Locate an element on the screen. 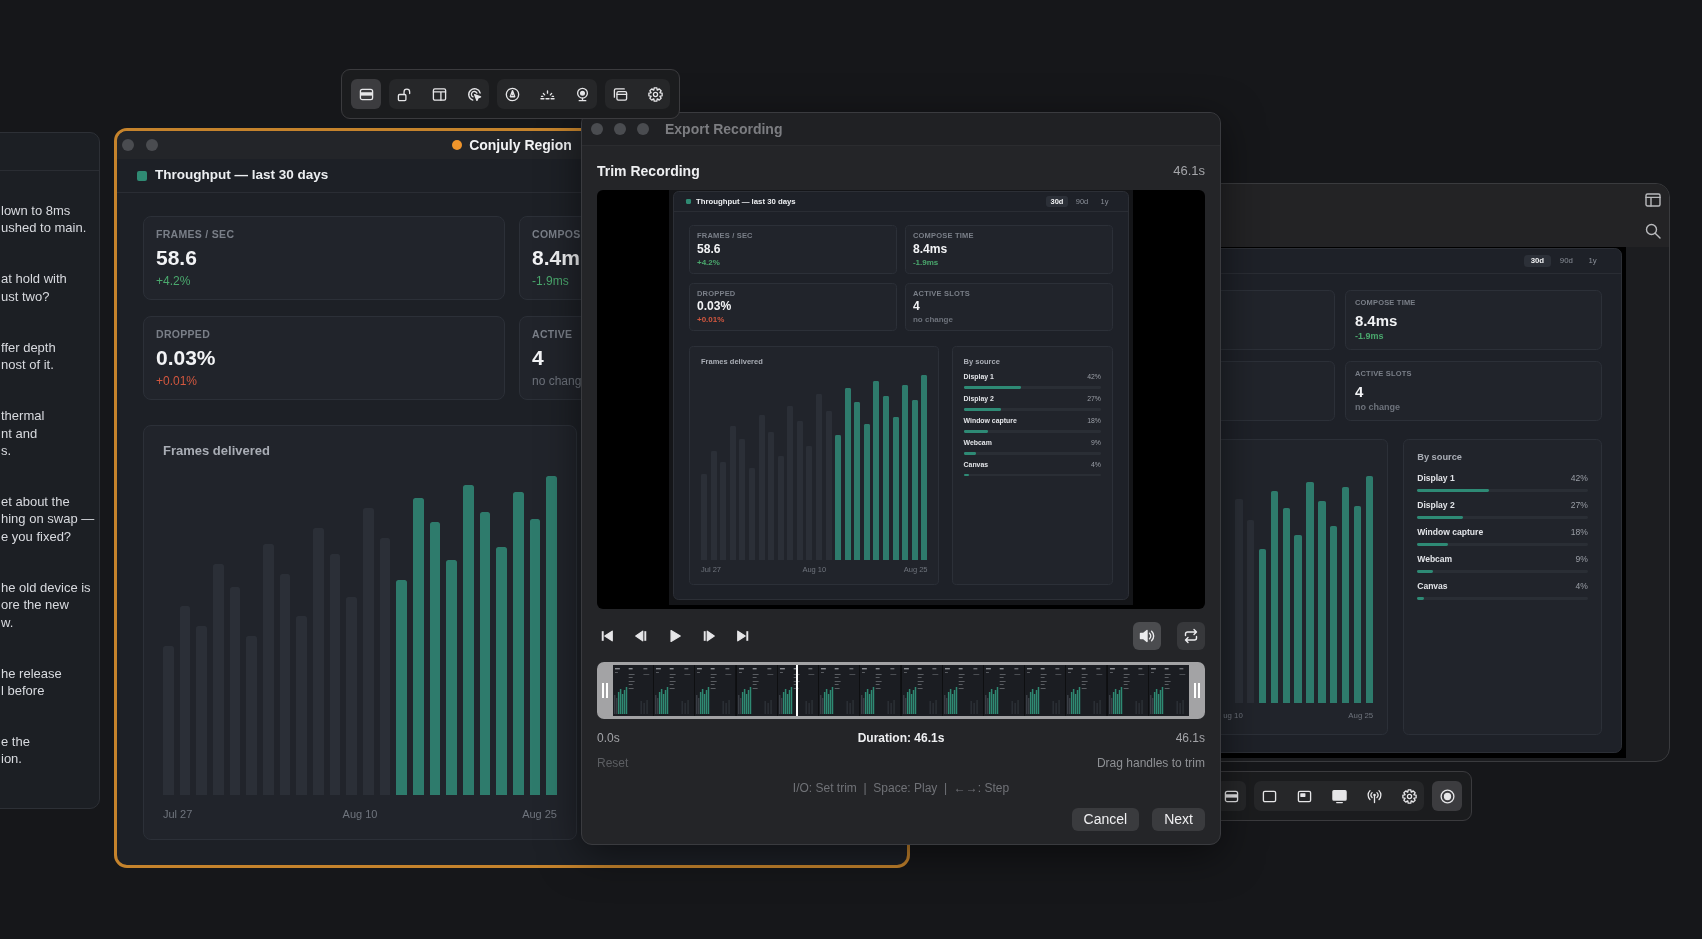  window-title: Conjuly Region is located at coordinates (520, 145).